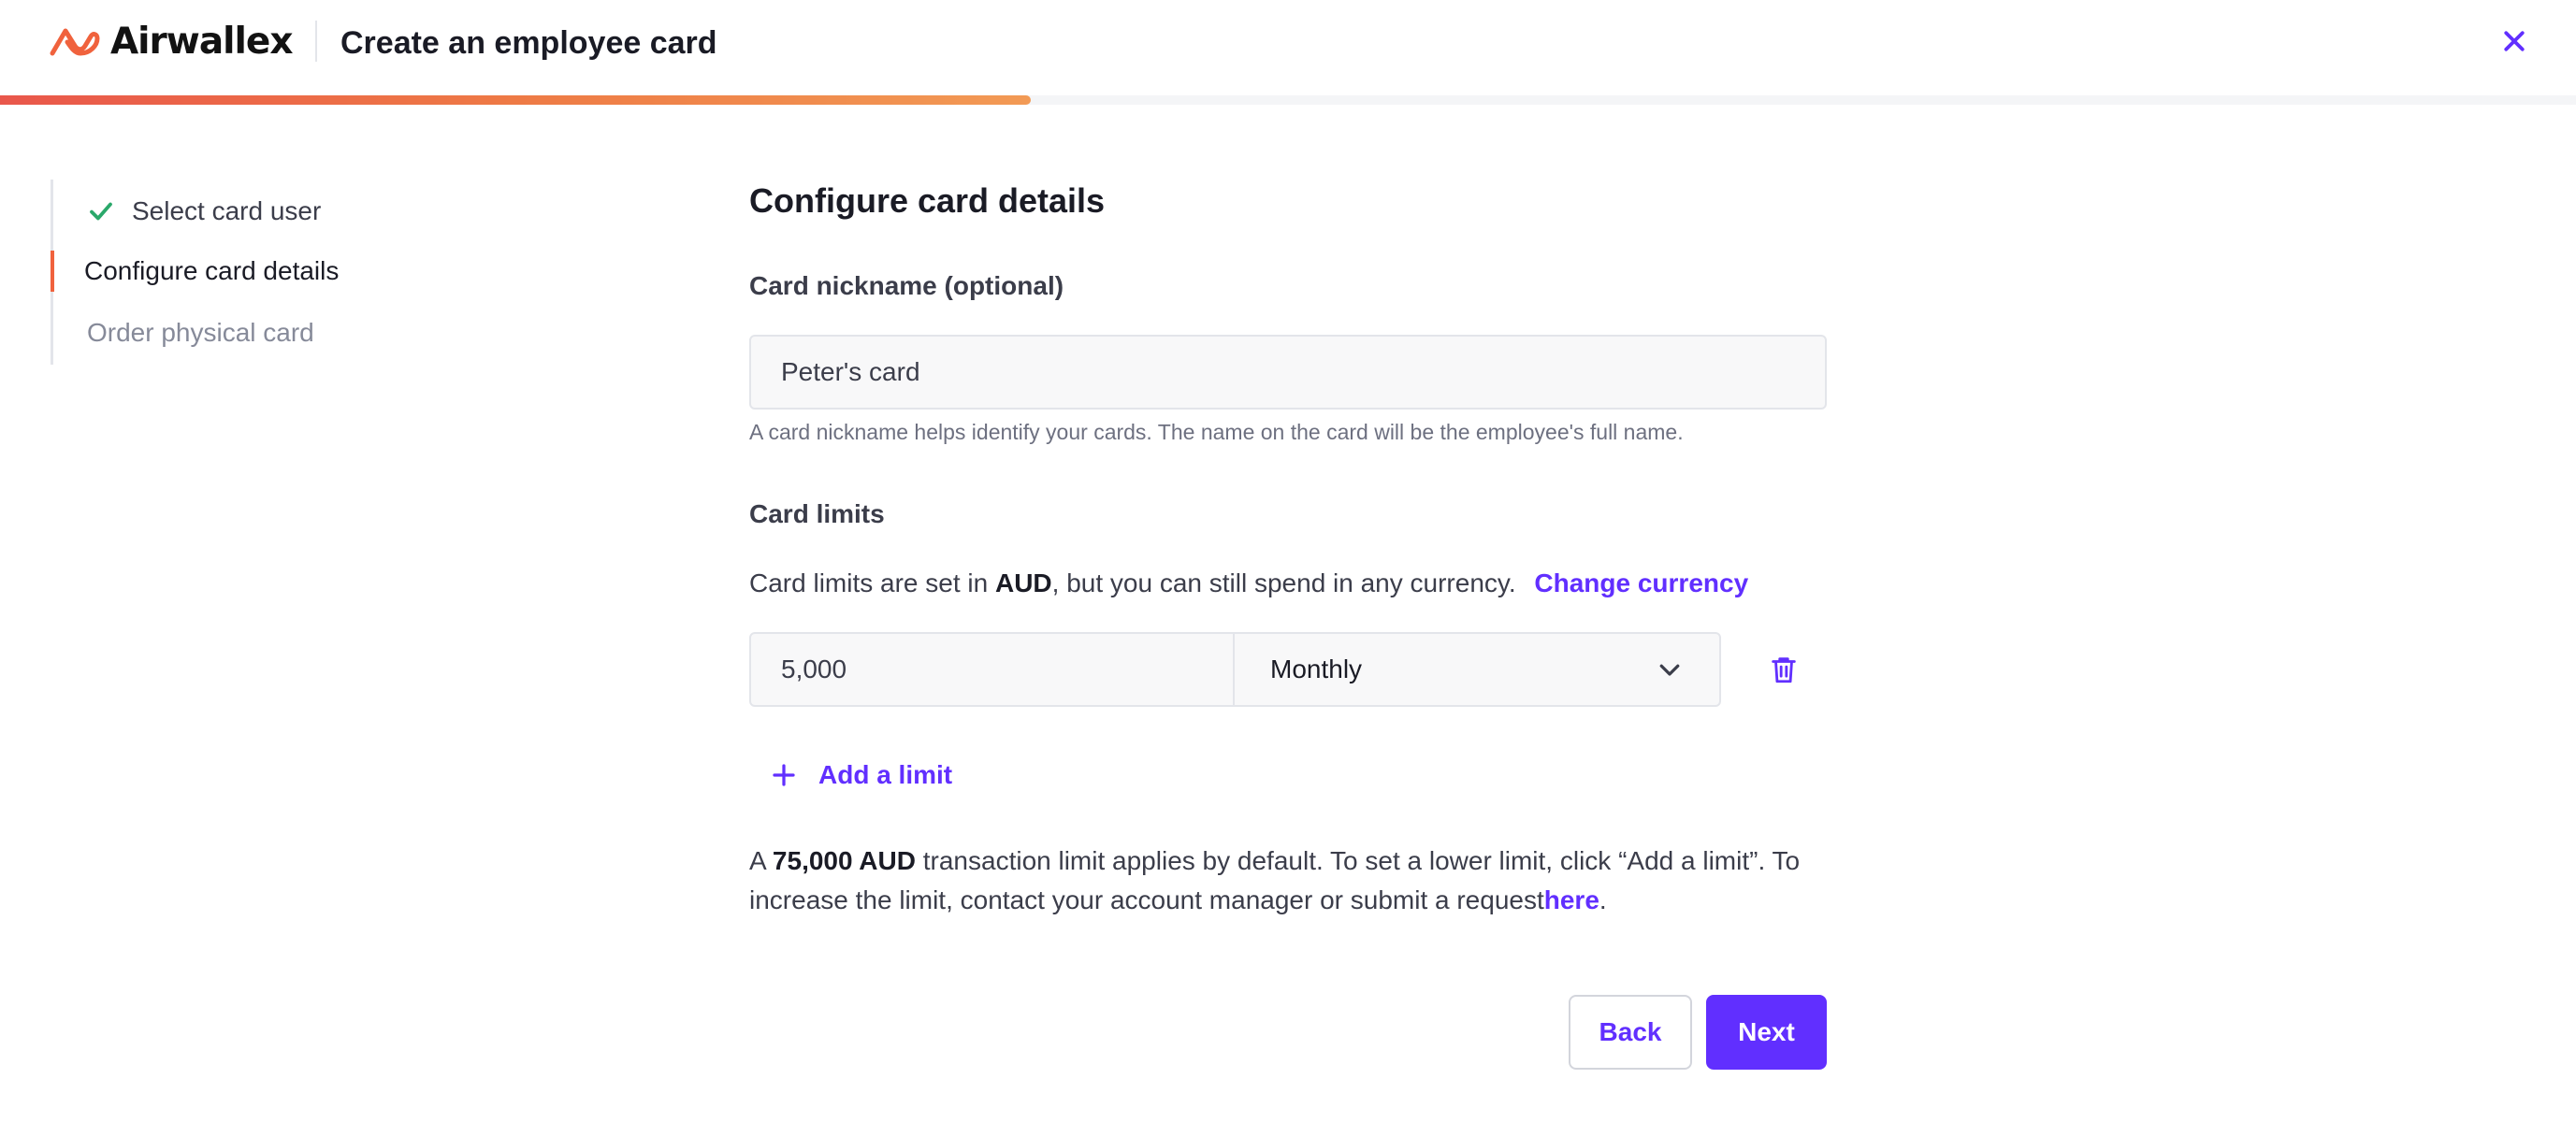 Image resolution: width=2576 pixels, height=1122 pixels. I want to click on notice-prefix: A, so click(761, 861).